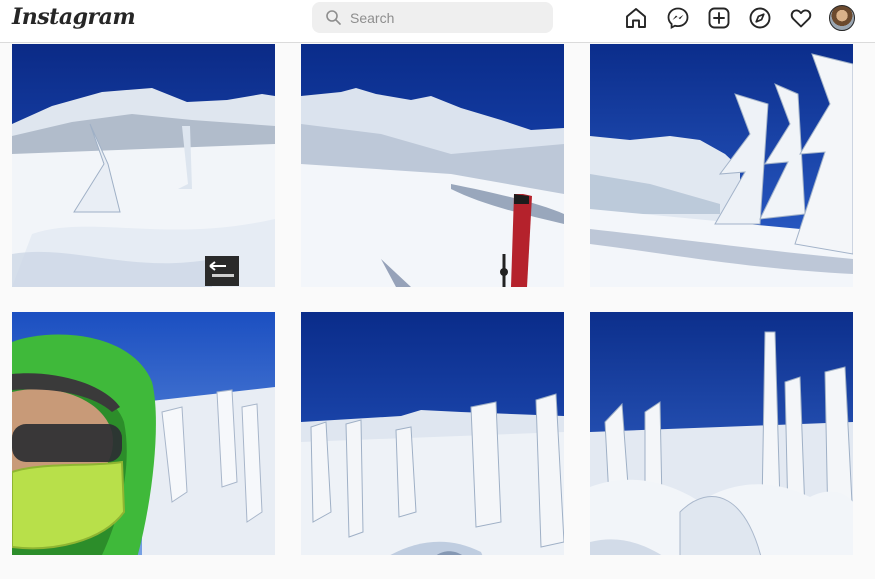 The height and width of the screenshot is (579, 875). I want to click on explore-icon, so click(760, 18).